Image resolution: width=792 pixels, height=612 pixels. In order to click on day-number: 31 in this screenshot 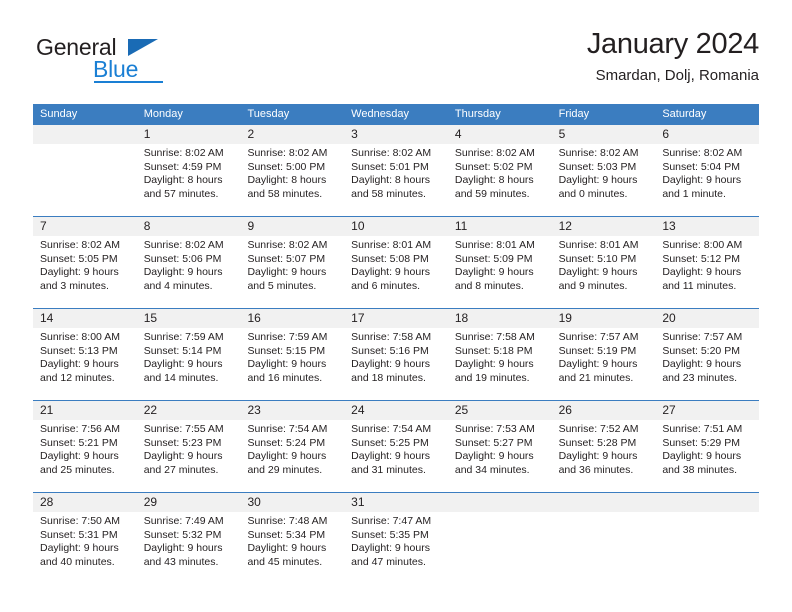, I will do `click(396, 502)`.